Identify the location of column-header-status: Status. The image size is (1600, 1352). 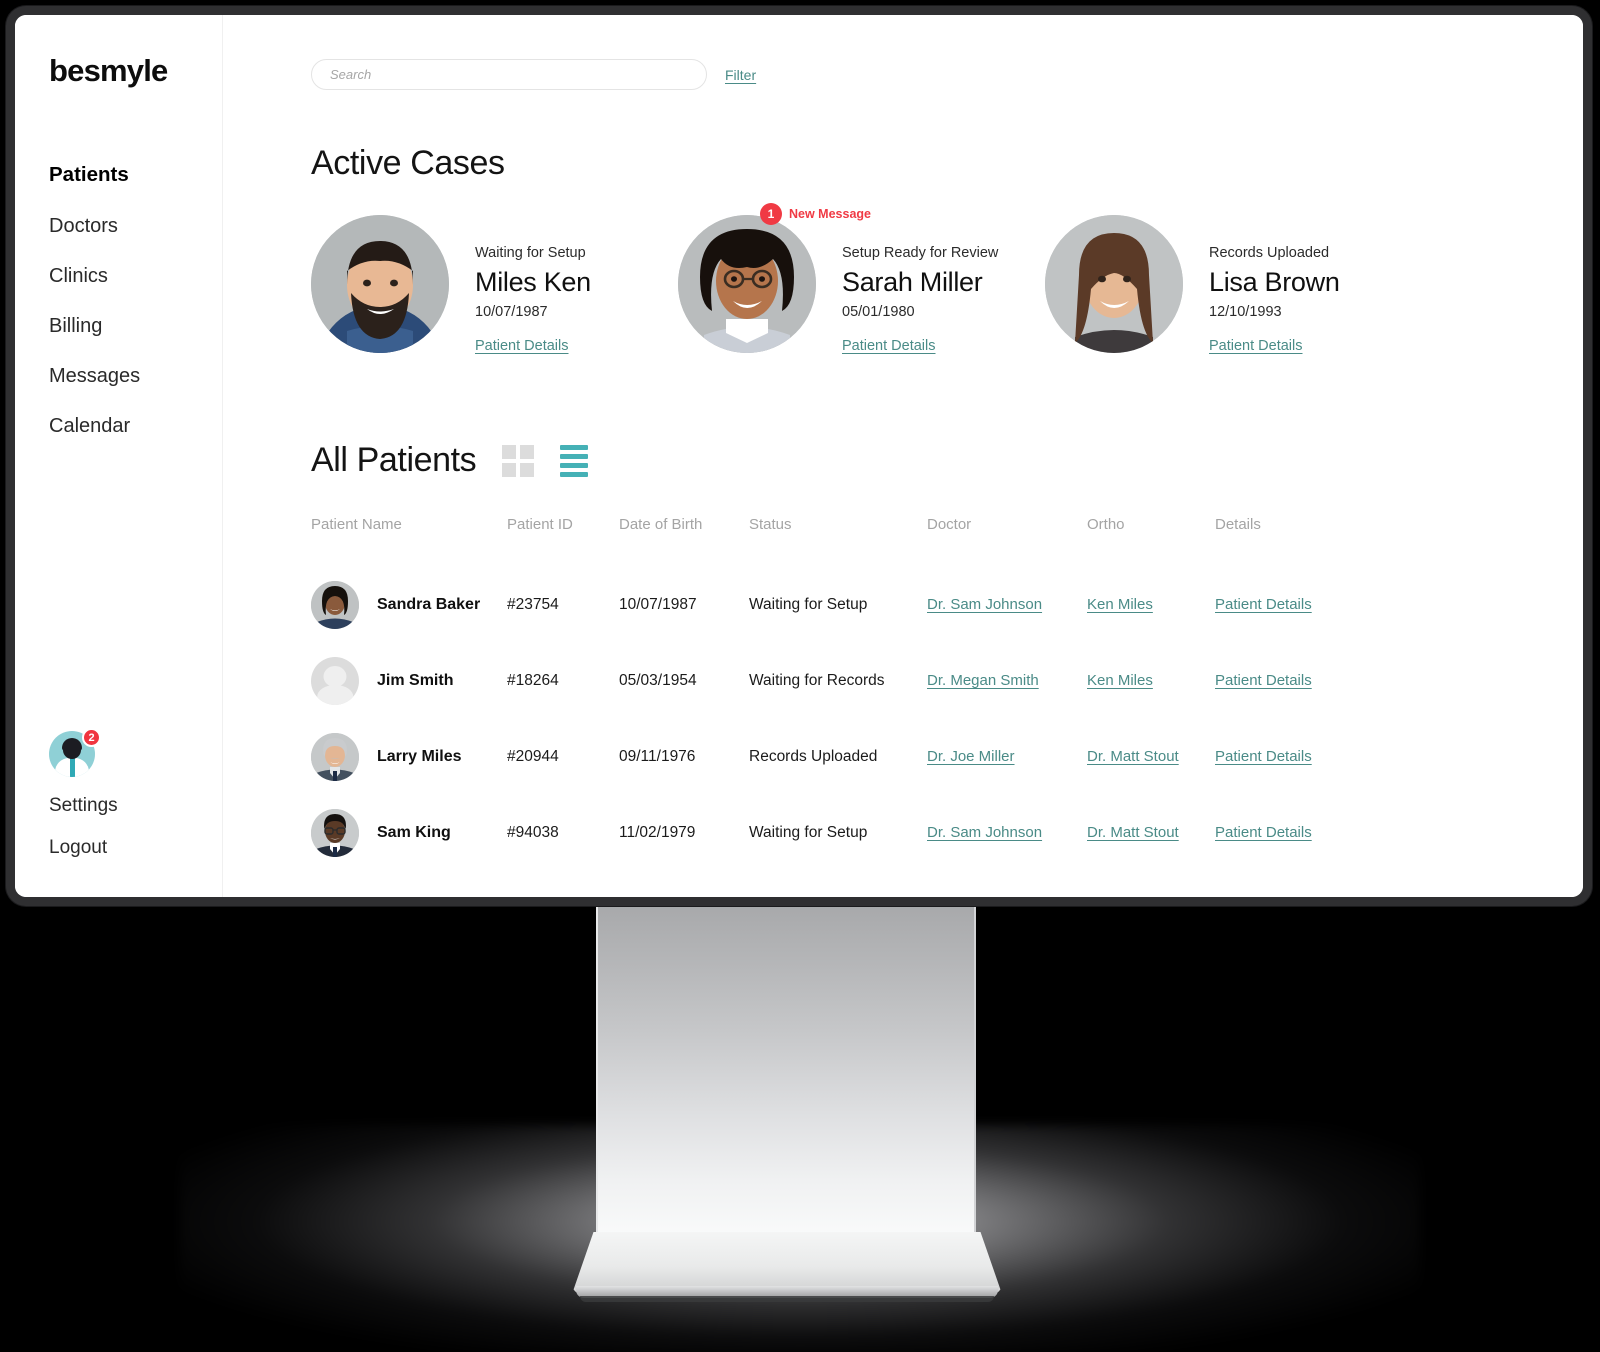
(838, 541).